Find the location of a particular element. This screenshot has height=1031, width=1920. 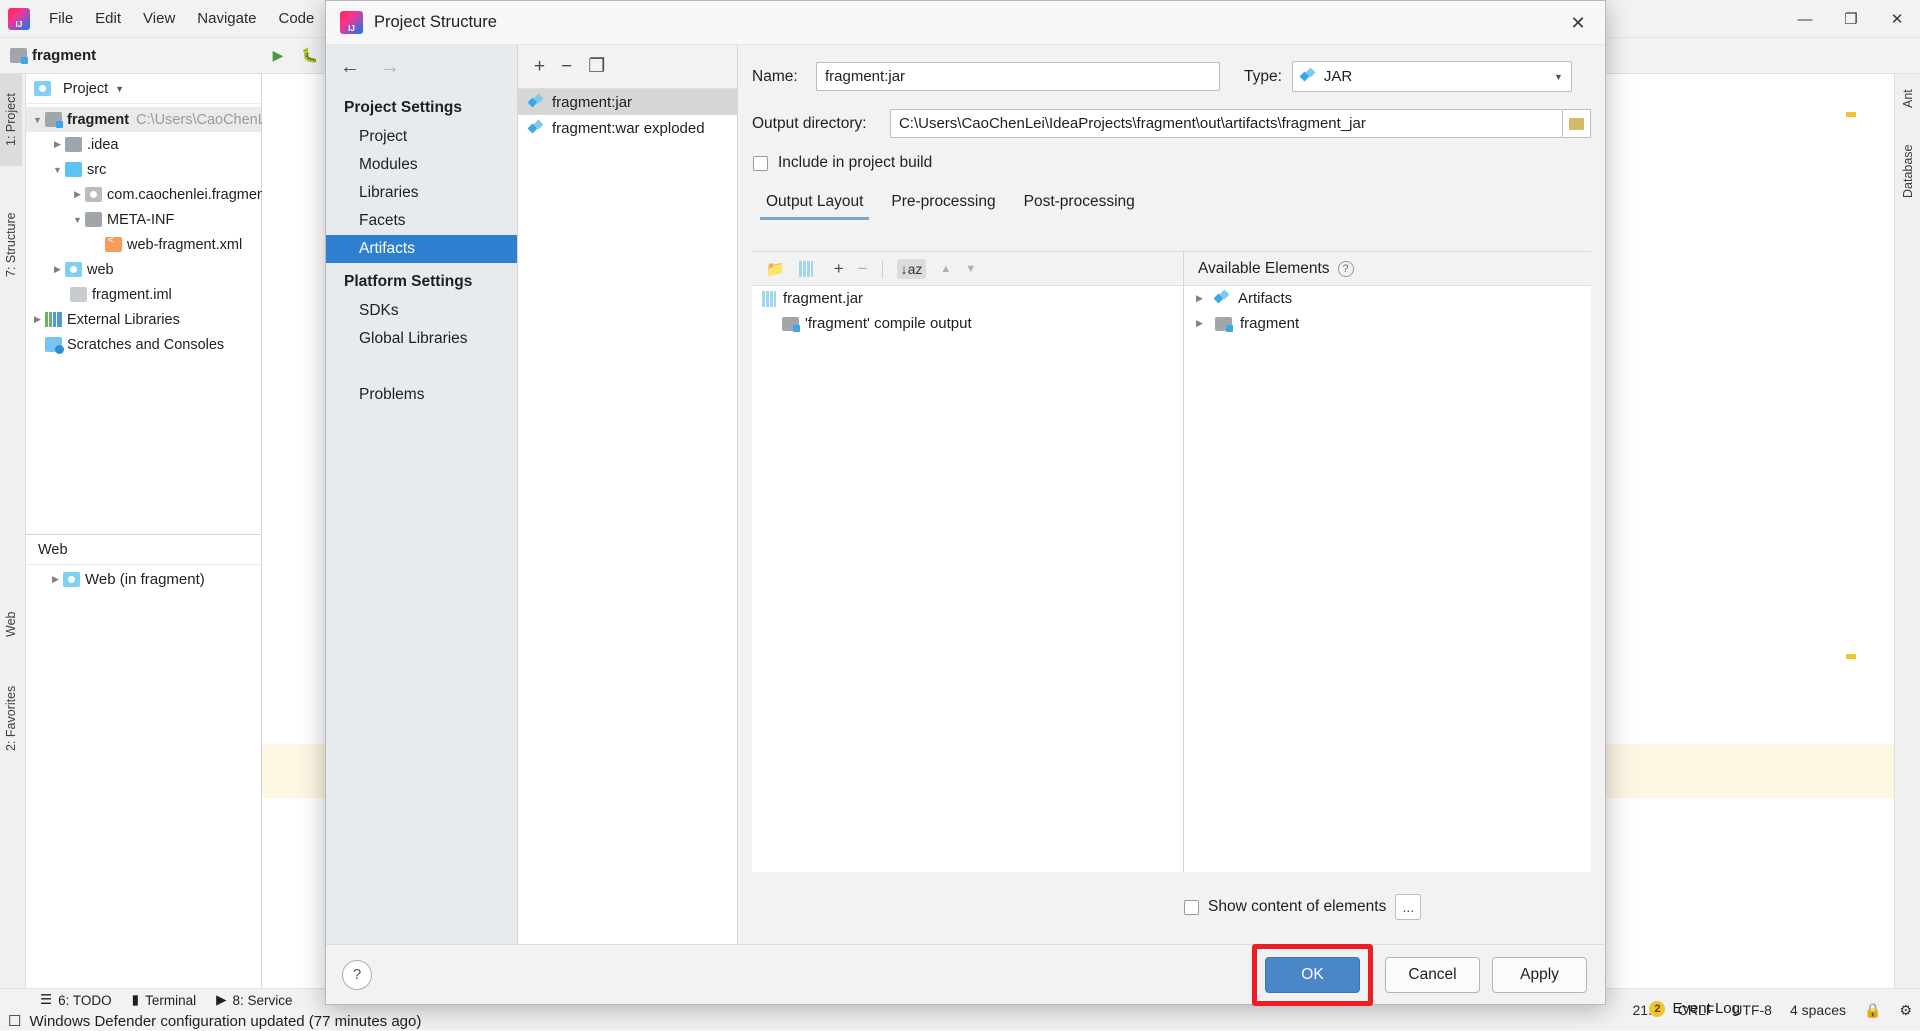

tree-row-fragment: ▼ fragment C:\Users\CaoChenLei\I is located at coordinates (155, 119).